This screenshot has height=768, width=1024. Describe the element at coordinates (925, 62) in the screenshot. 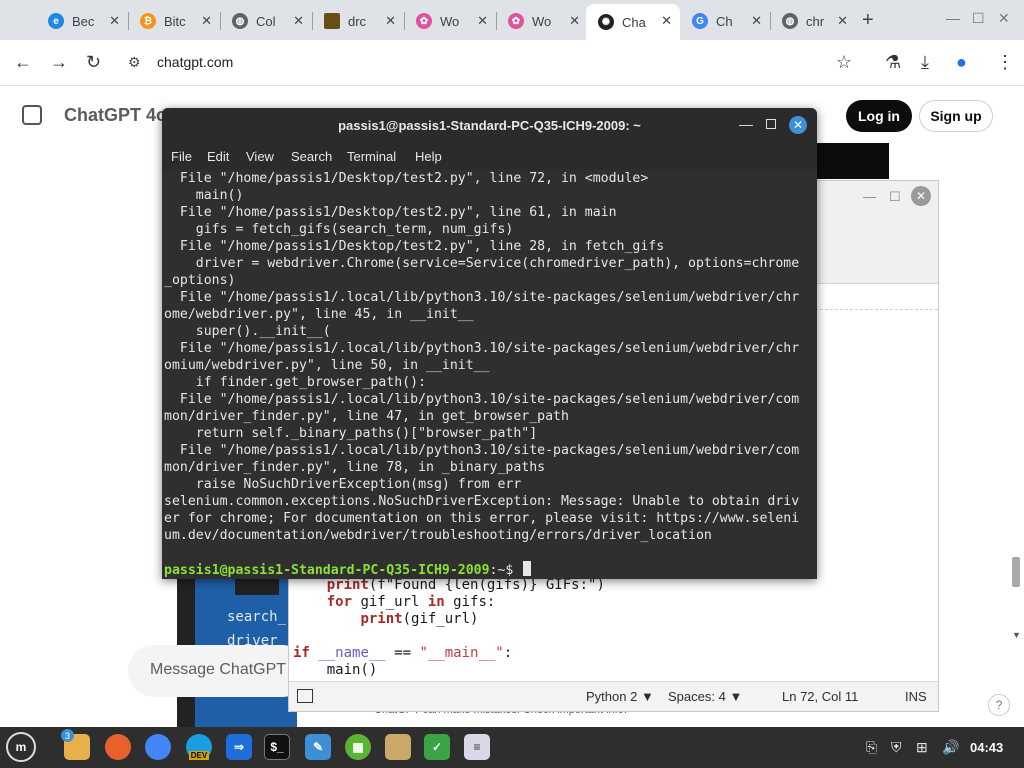

I see `download-icon: ⤓` at that location.